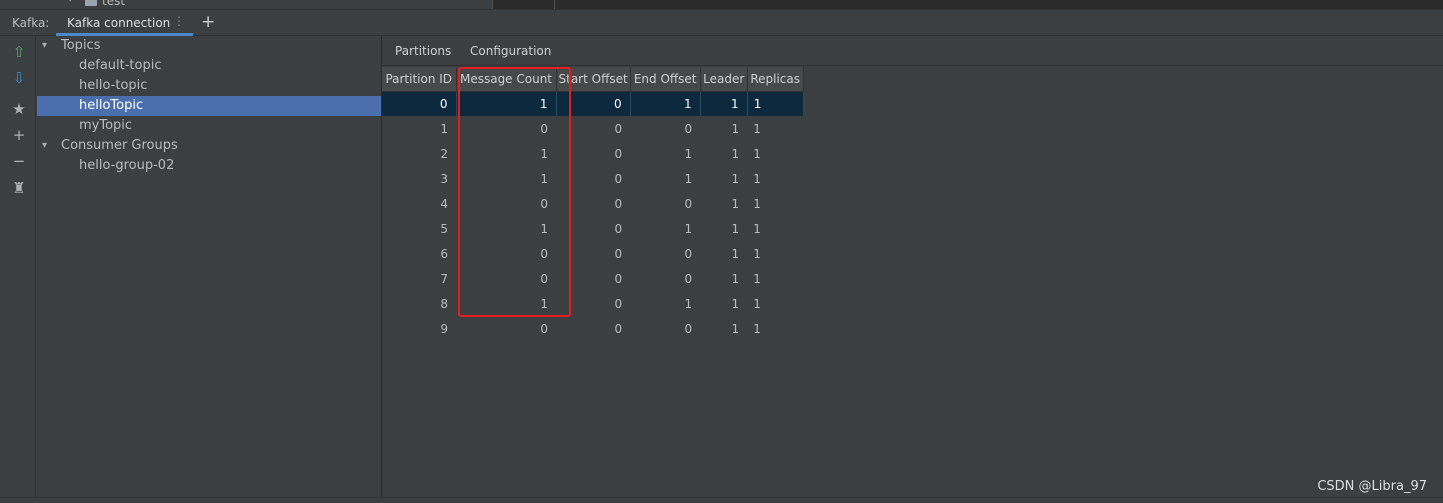 Image resolution: width=1443 pixels, height=503 pixels. I want to click on column-header: Leader, so click(724, 79).